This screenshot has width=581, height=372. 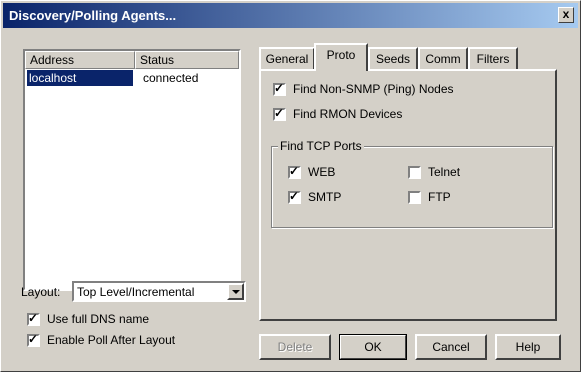 I want to click on use-full-dns-checkbox: ✓, so click(x=33, y=318).